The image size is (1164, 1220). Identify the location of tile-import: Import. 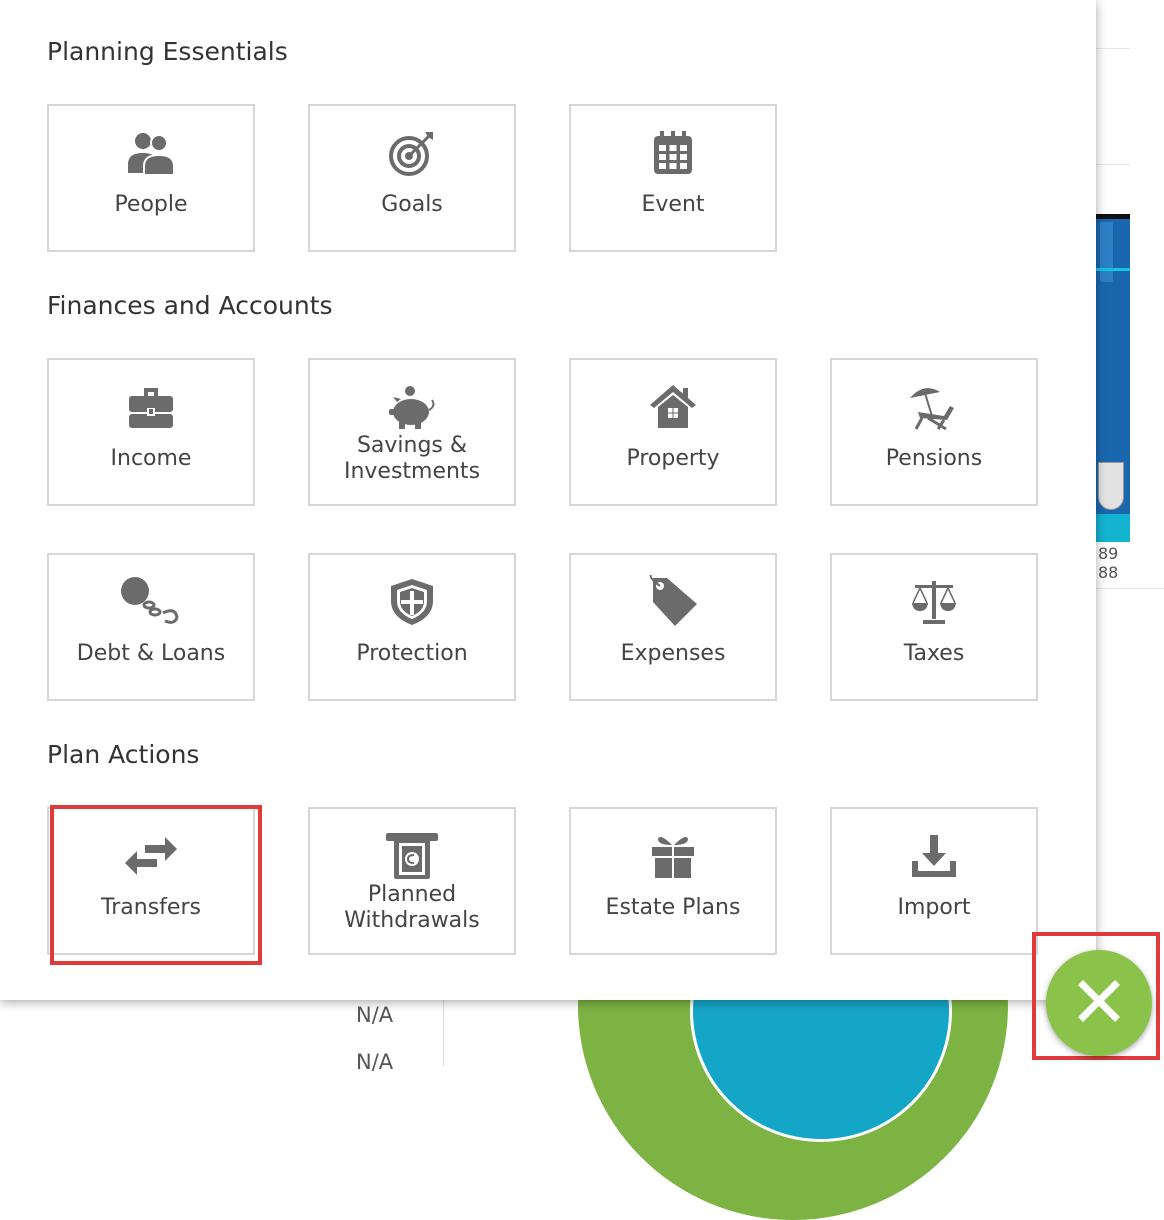
(934, 881).